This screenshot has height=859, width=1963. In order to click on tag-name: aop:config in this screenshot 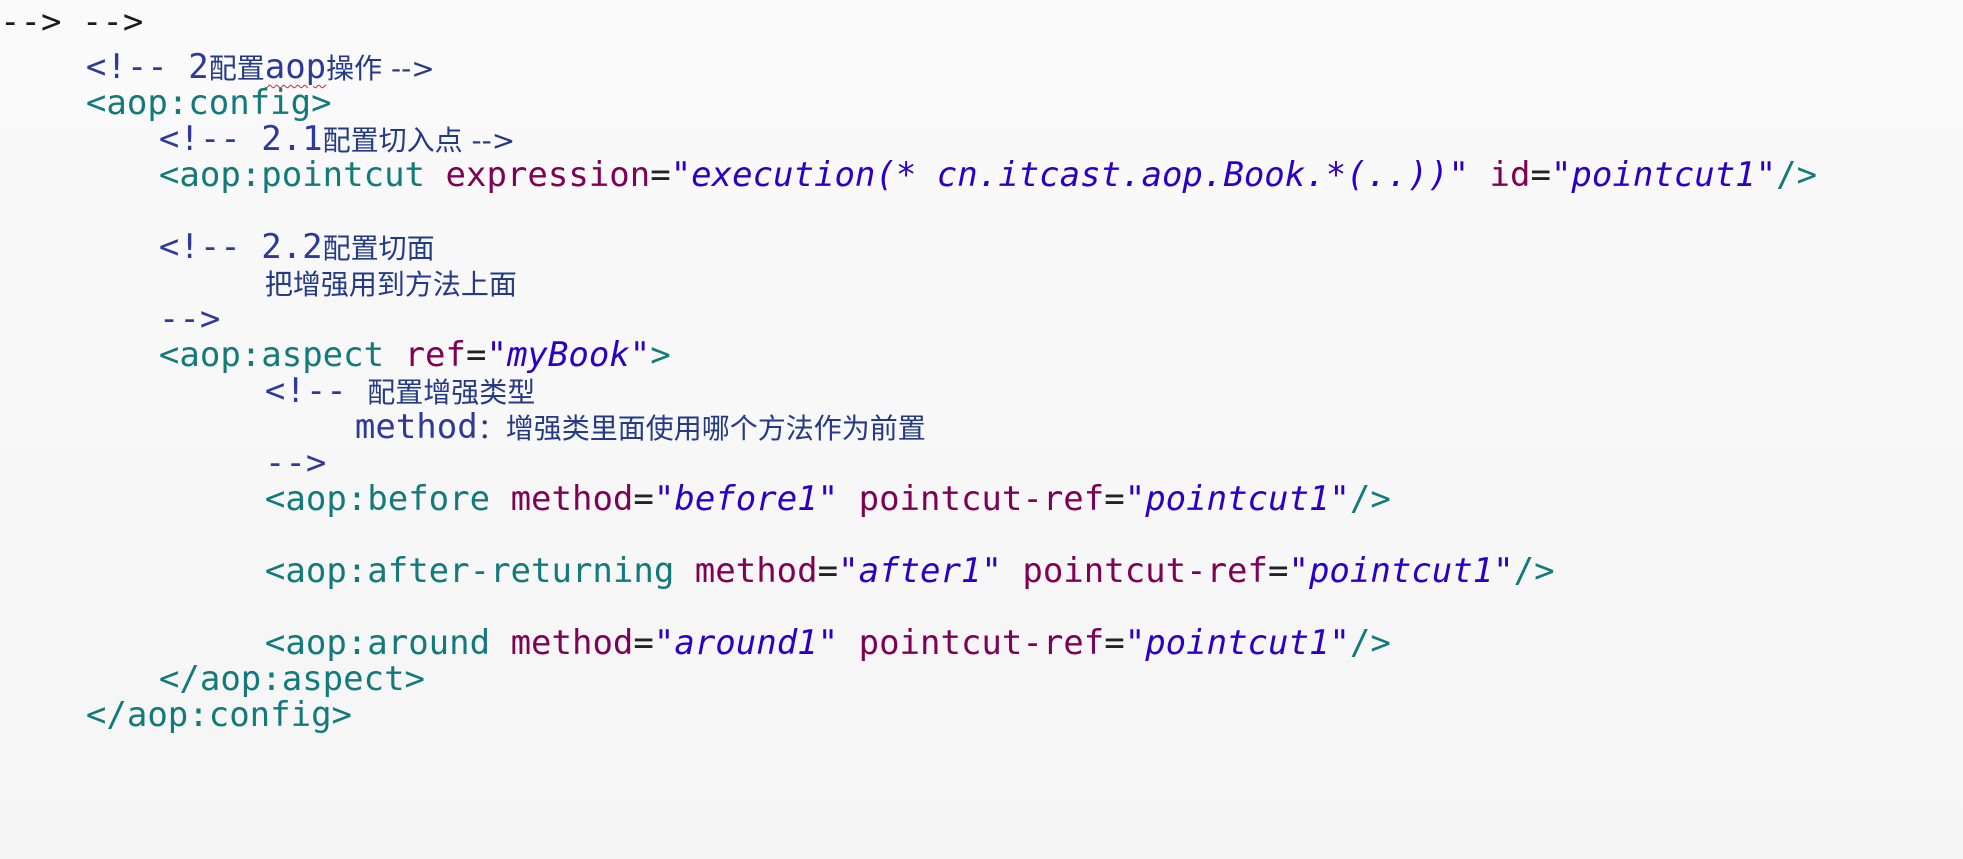, I will do `click(229, 715)`.